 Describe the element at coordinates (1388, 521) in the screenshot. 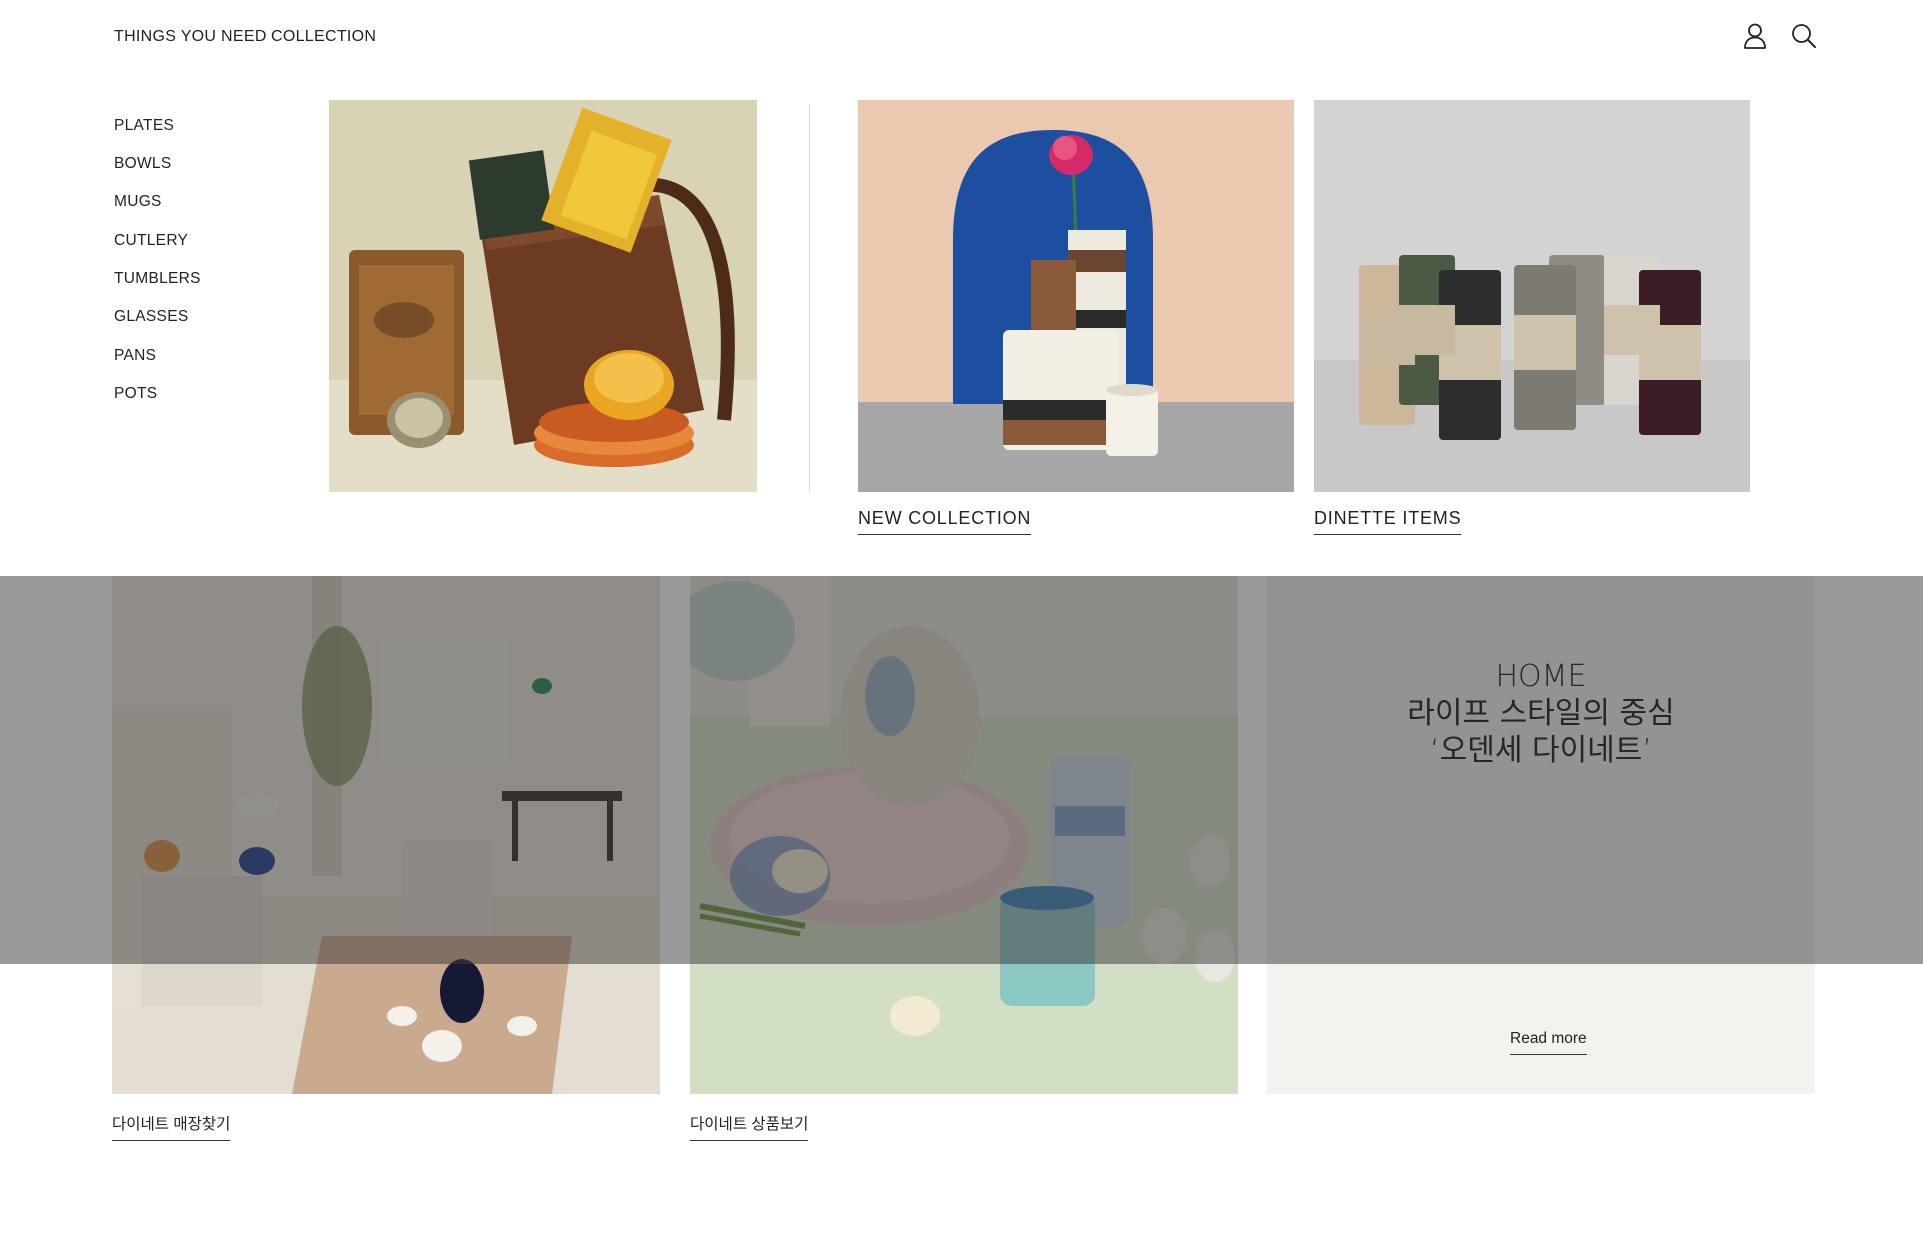

I see `dinette-items-link: DINETTE ITEMS` at that location.